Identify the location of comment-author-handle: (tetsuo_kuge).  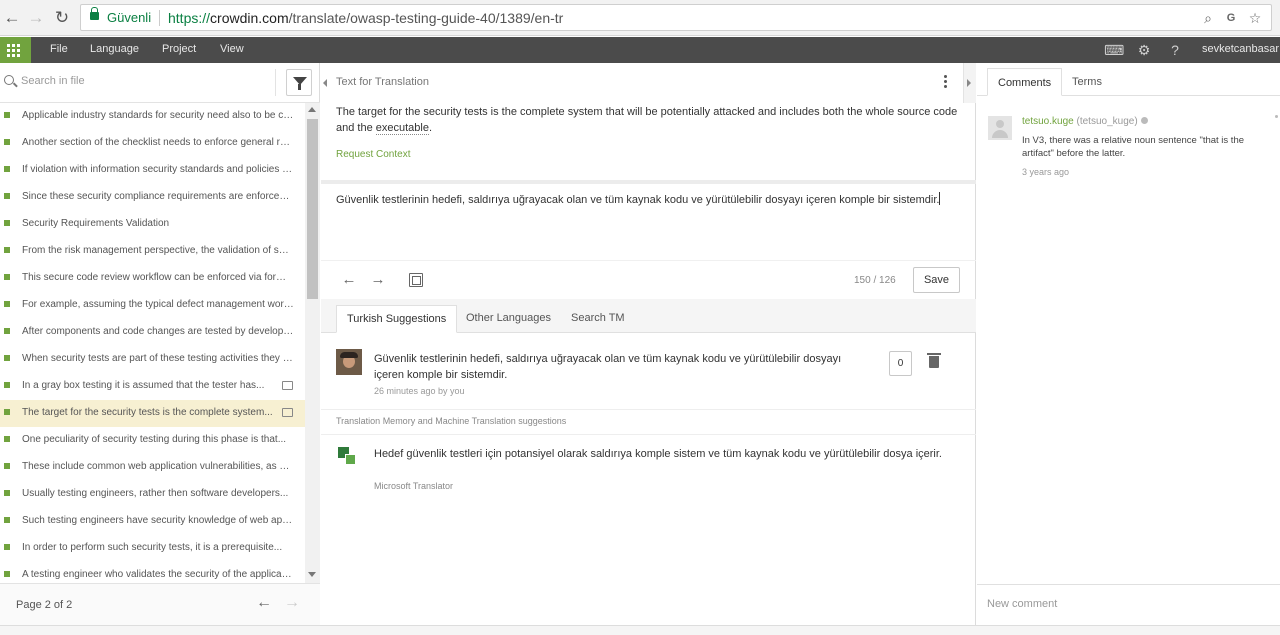
(1107, 121).